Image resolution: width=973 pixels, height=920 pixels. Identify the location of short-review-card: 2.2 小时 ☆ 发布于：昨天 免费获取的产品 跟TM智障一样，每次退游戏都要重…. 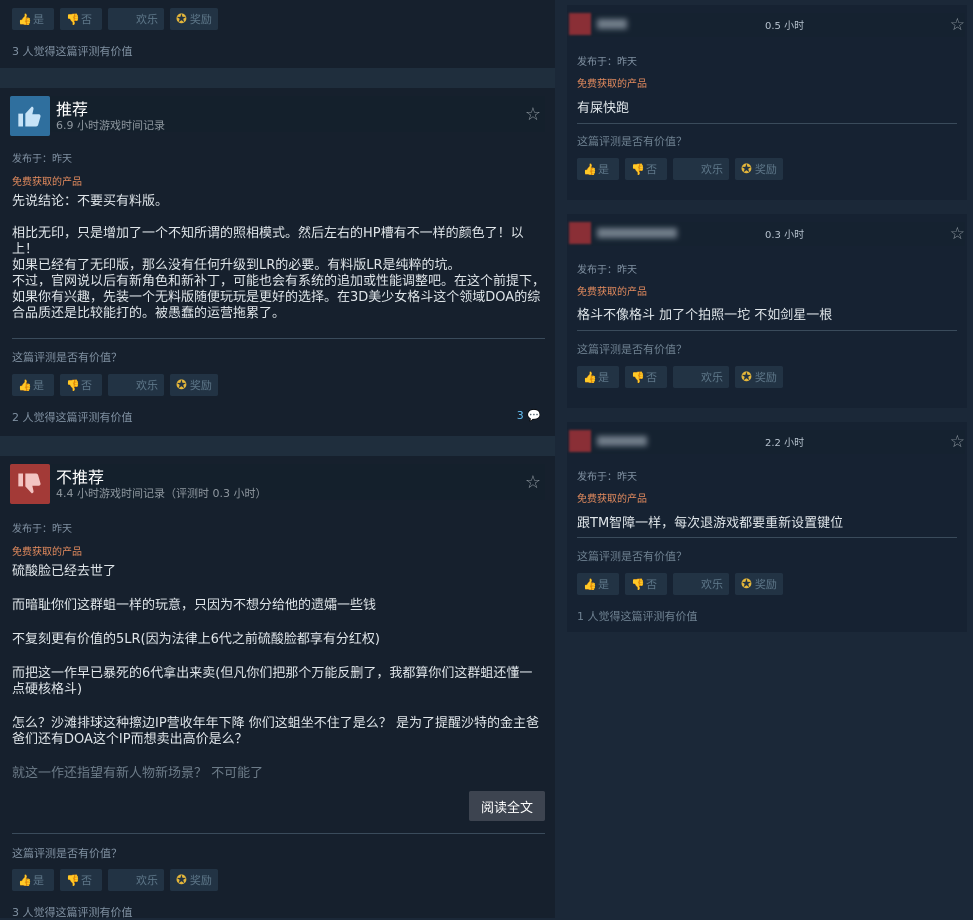
(767, 527).